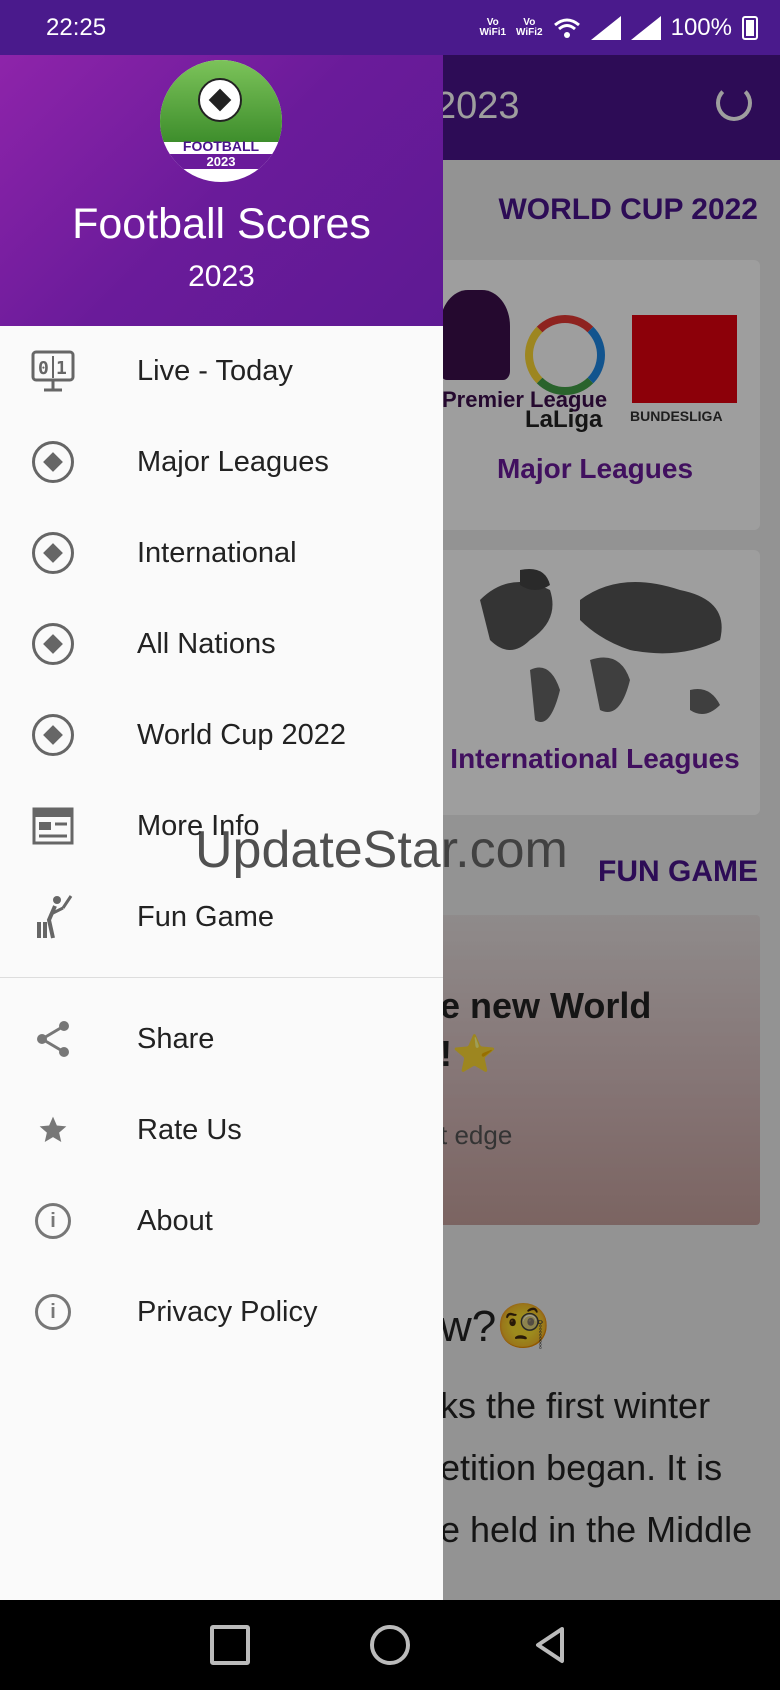  I want to click on menu-label: All Nations, so click(206, 644).